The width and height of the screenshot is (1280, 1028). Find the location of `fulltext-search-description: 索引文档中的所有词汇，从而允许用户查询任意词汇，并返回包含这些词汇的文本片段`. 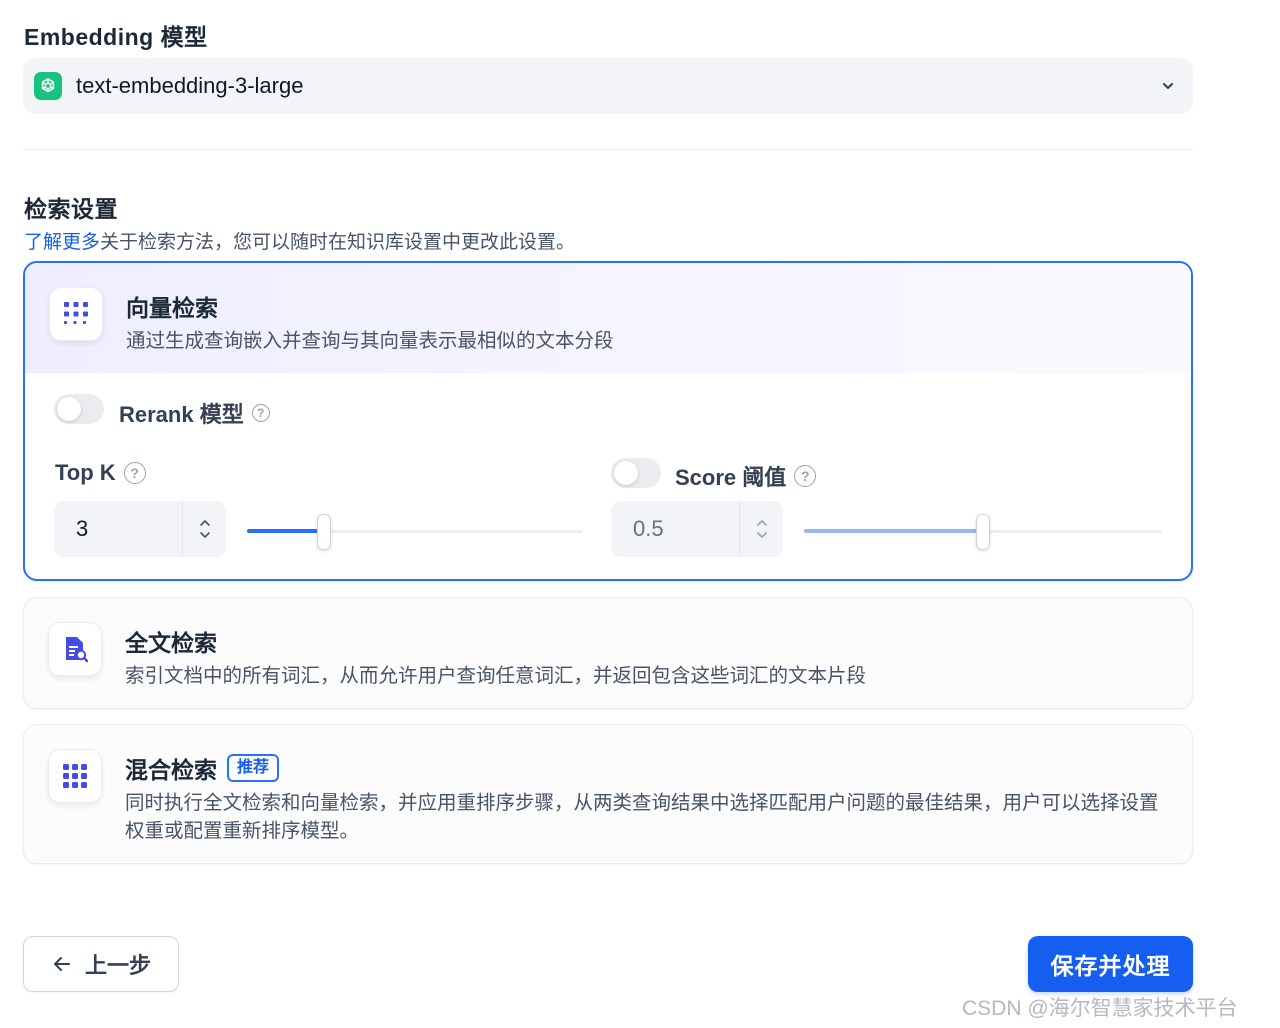

fulltext-search-description: 索引文档中的所有词汇，从而允许用户查询任意词汇，并返回包含这些词汇的文本片段 is located at coordinates (496, 676).